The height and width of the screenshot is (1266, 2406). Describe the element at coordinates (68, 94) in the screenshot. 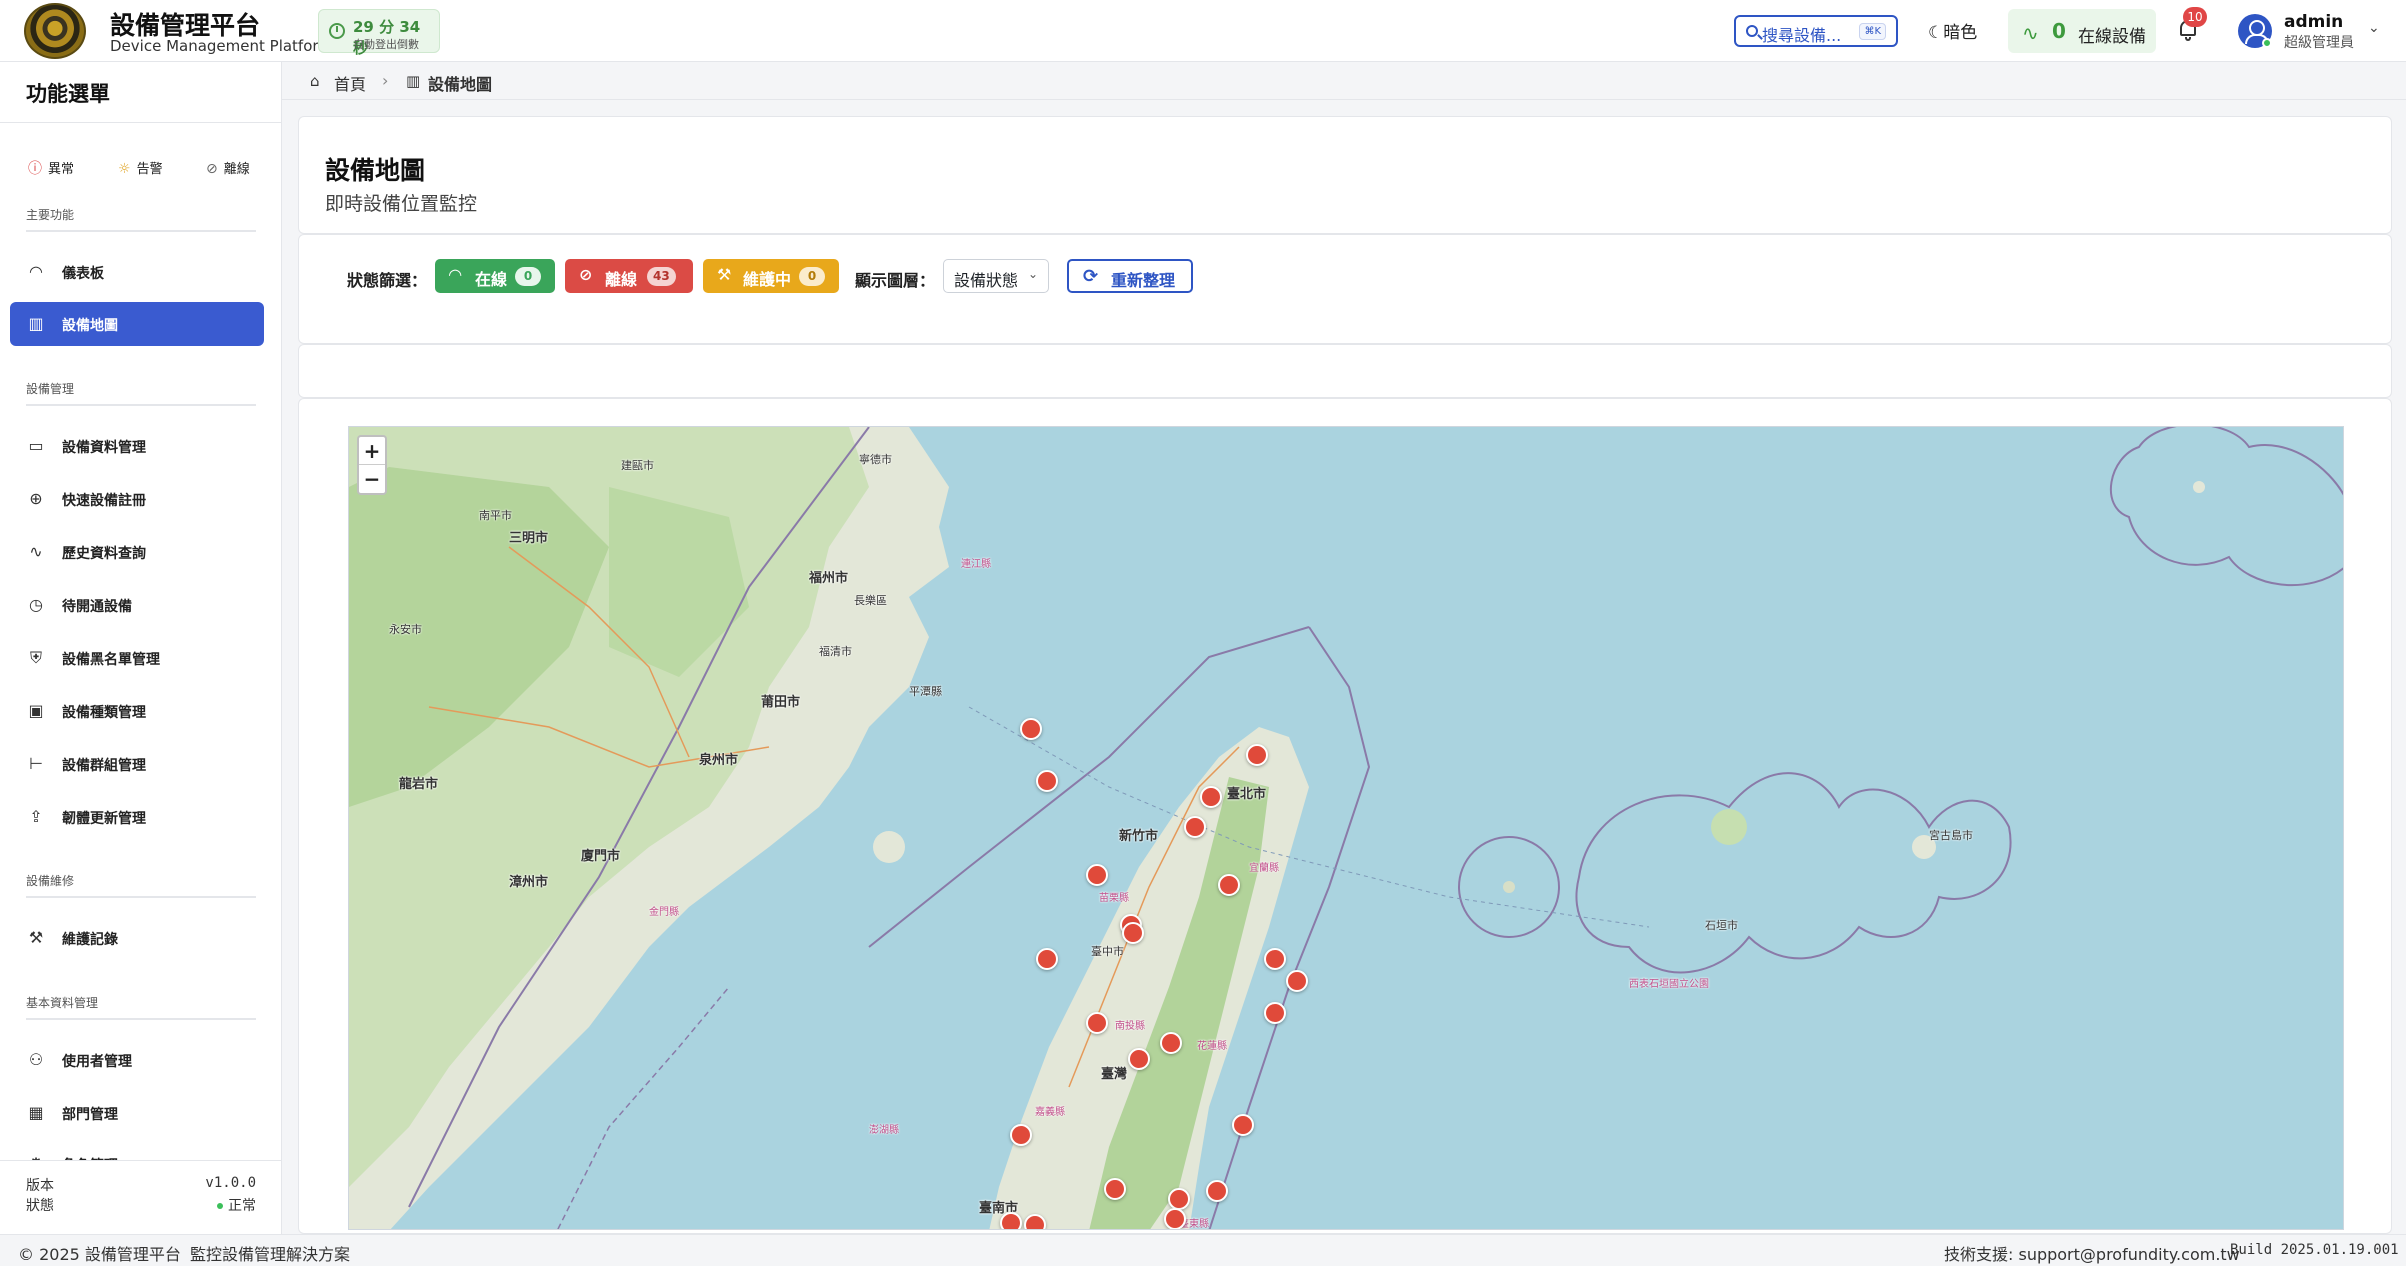

I see `sidebar-title: 功能選單` at that location.